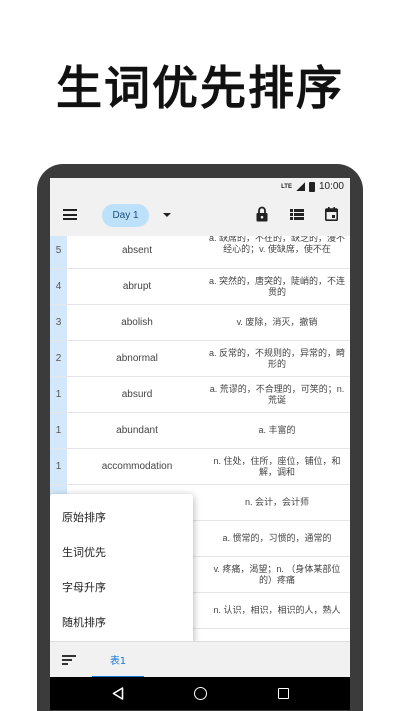 The height and width of the screenshot is (711, 400). What do you see at coordinates (58, 358) in the screenshot?
I see `review-count-cell: 2` at bounding box center [58, 358].